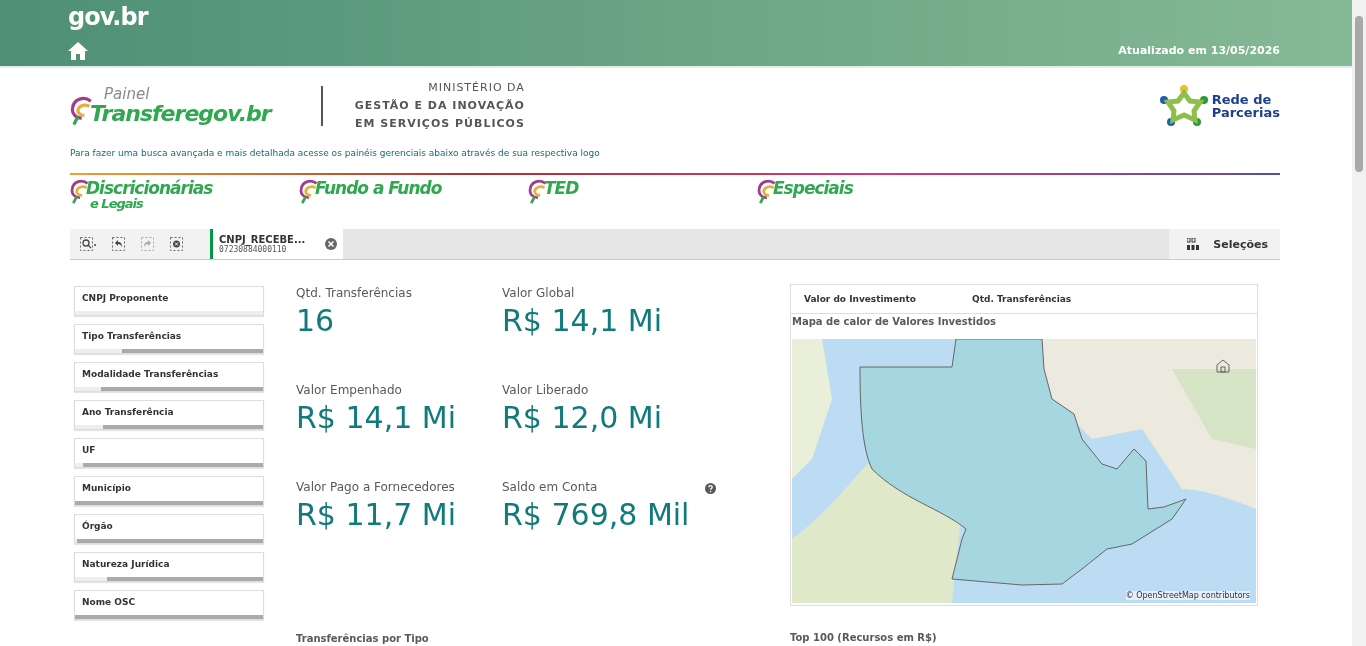 The image size is (1366, 646). Describe the element at coordinates (860, 299) in the screenshot. I see `map-tab: Valor do Investimento` at that location.